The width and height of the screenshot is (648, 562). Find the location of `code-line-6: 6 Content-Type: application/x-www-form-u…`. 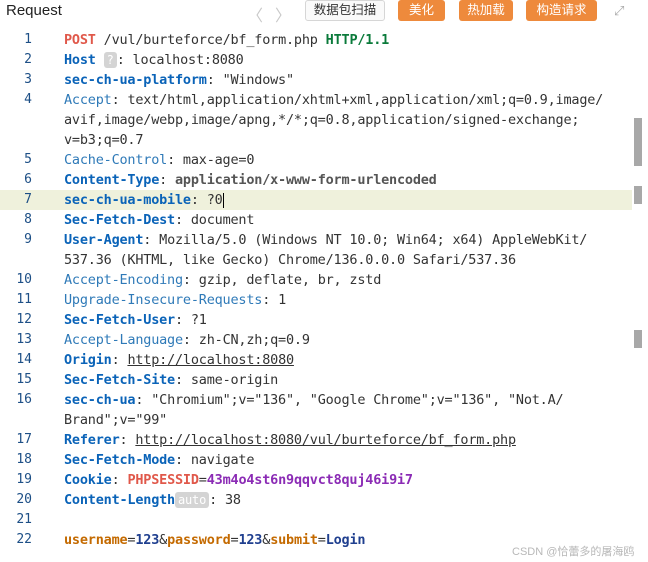

code-line-6: 6 Content-Type: application/x-www-form-u… is located at coordinates (230, 180).